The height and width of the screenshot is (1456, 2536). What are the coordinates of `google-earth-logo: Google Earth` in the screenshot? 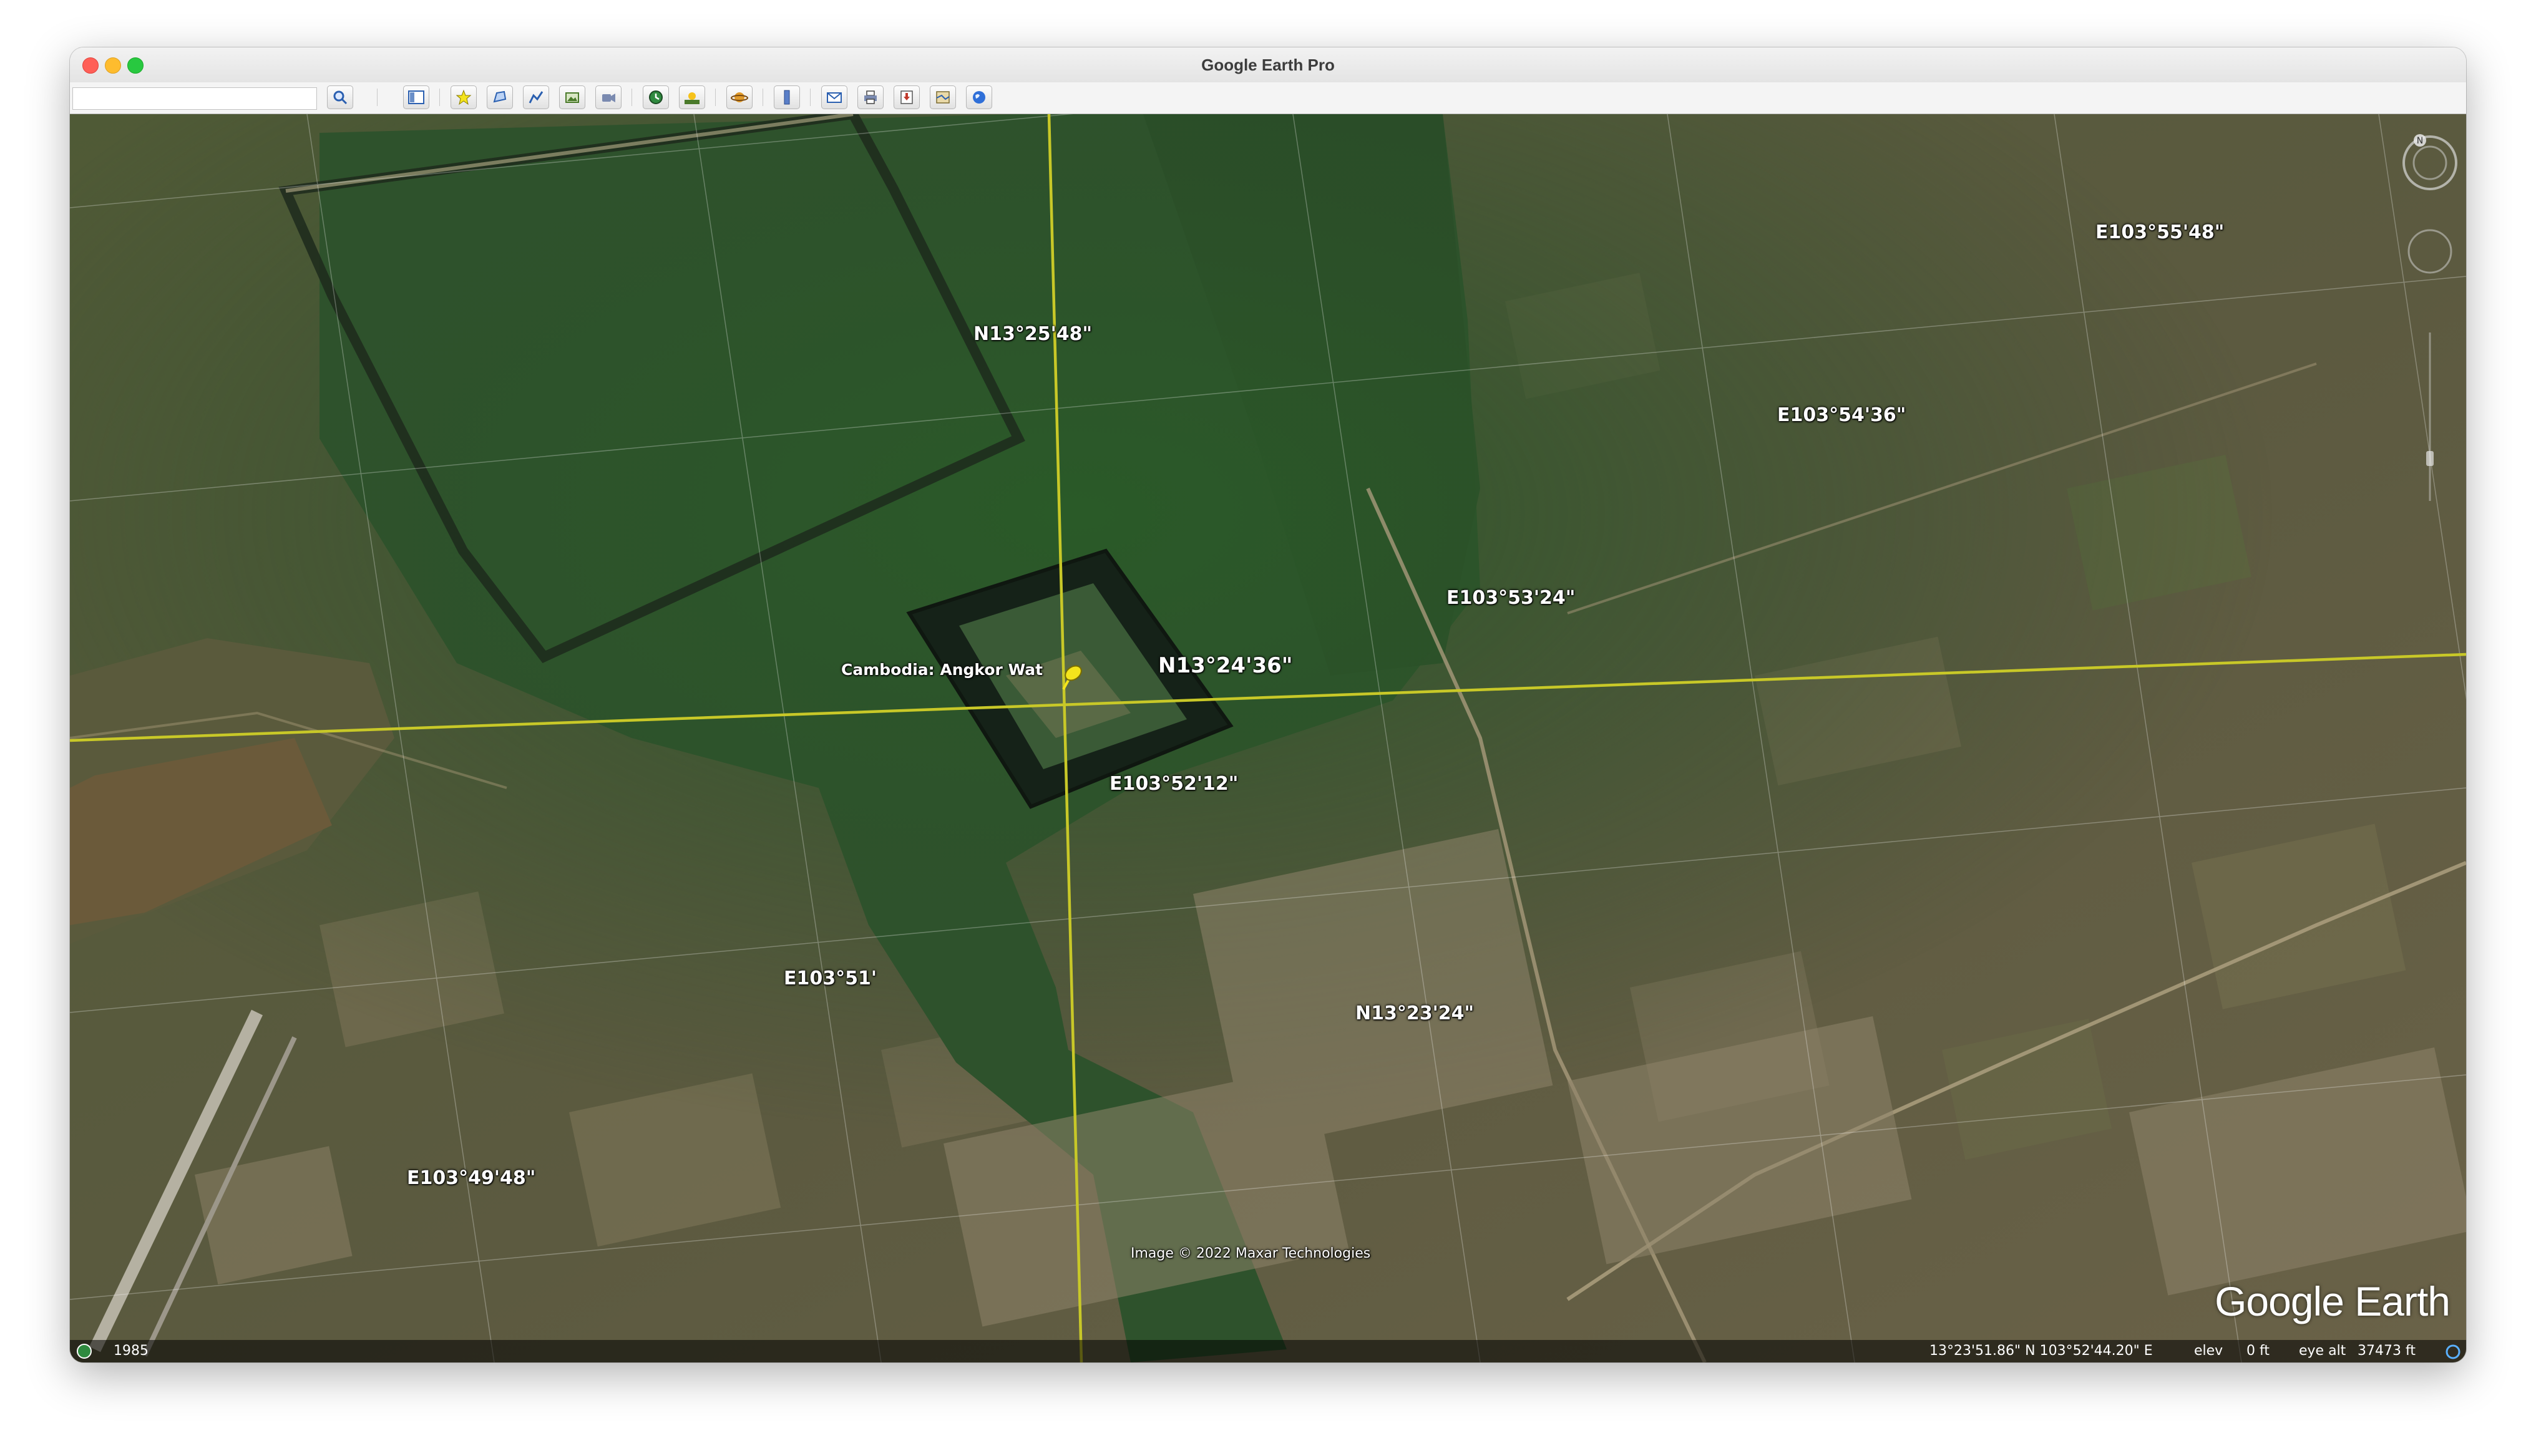 It's located at (2333, 1301).